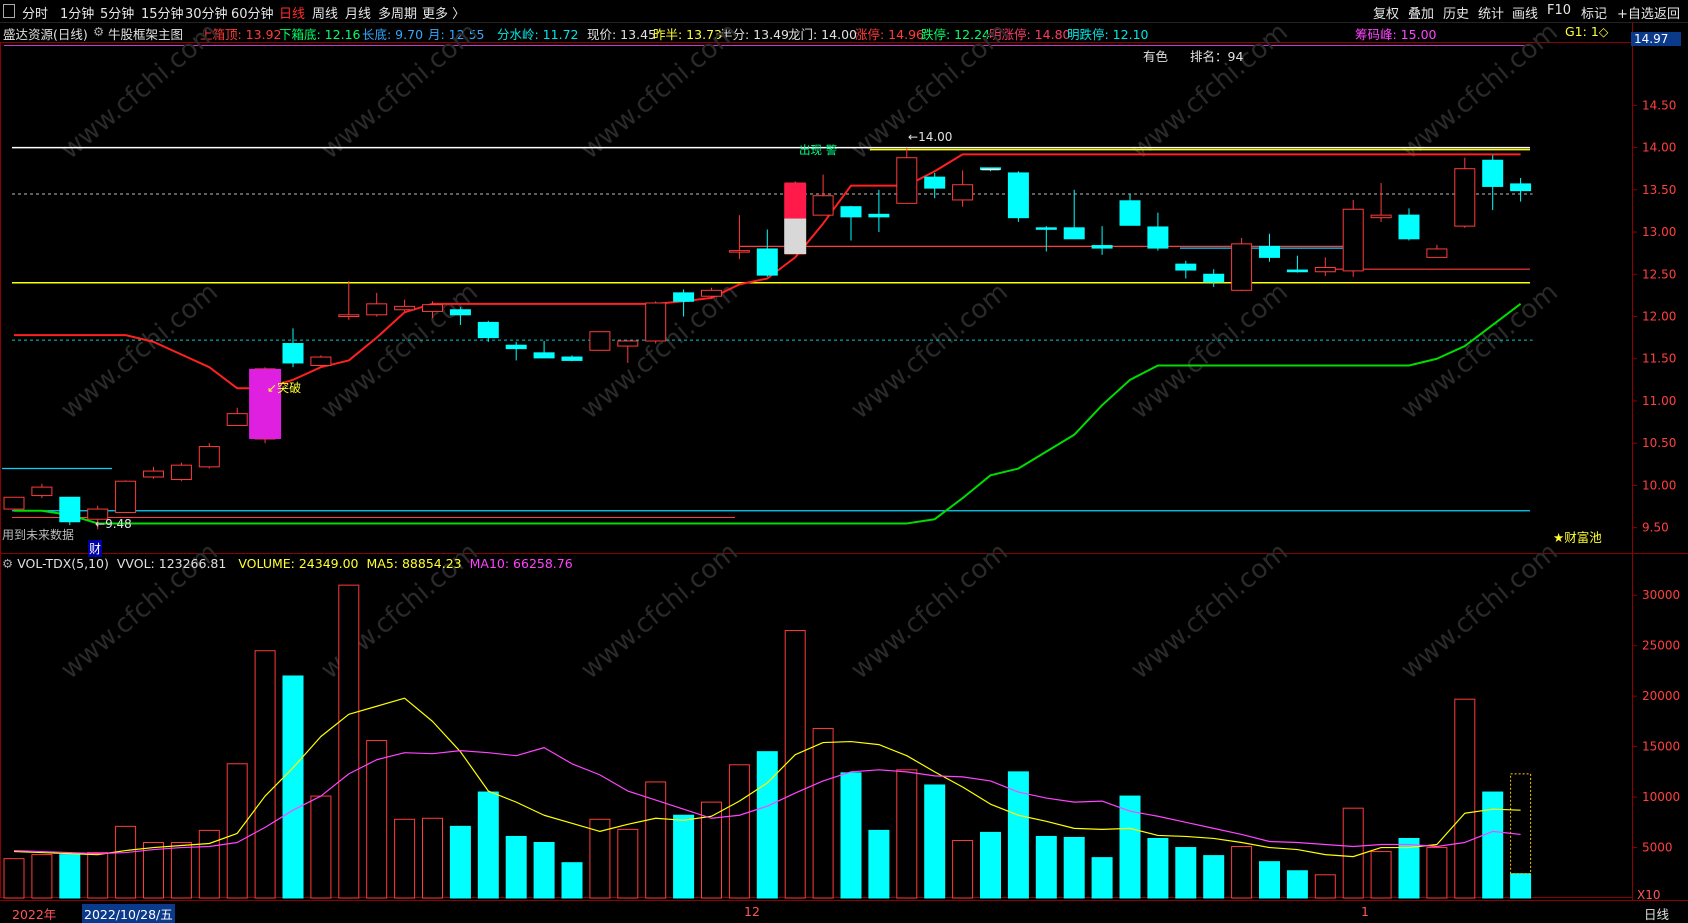  Describe the element at coordinates (1659, 443) in the screenshot. I see `price-tick-label: 10.50` at that location.